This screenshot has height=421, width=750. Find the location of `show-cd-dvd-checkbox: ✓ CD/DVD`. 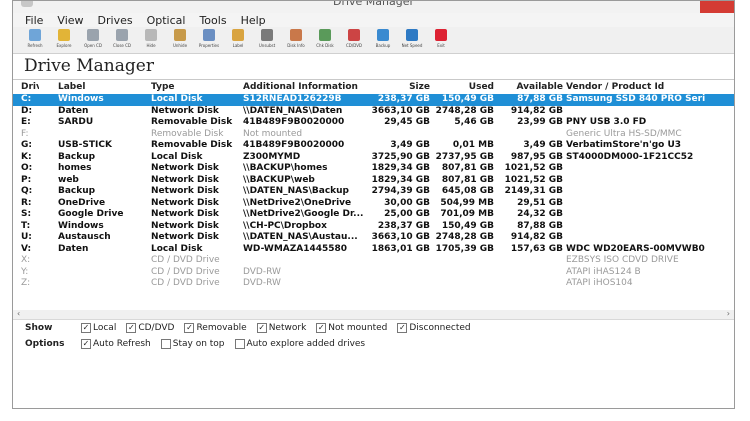

show-cd-dvd-checkbox: ✓ CD/DVD is located at coordinates (150, 328).